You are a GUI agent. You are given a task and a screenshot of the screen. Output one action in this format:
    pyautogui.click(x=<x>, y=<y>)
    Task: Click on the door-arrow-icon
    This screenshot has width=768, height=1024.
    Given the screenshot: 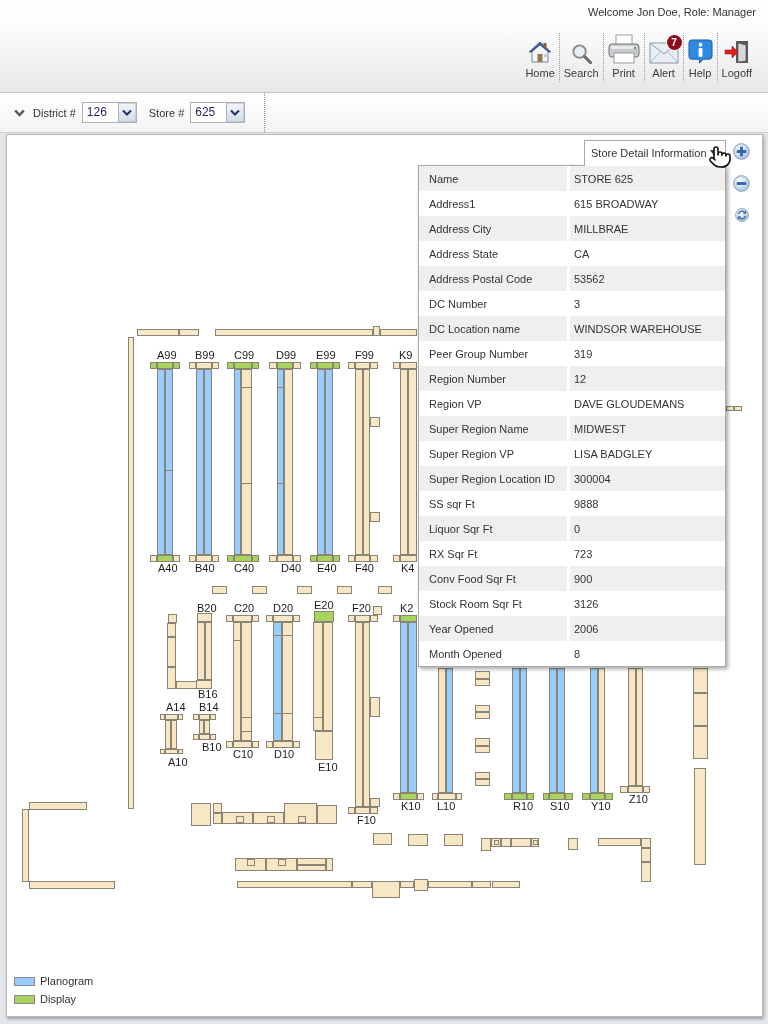 What is the action you would take?
    pyautogui.click(x=736, y=52)
    